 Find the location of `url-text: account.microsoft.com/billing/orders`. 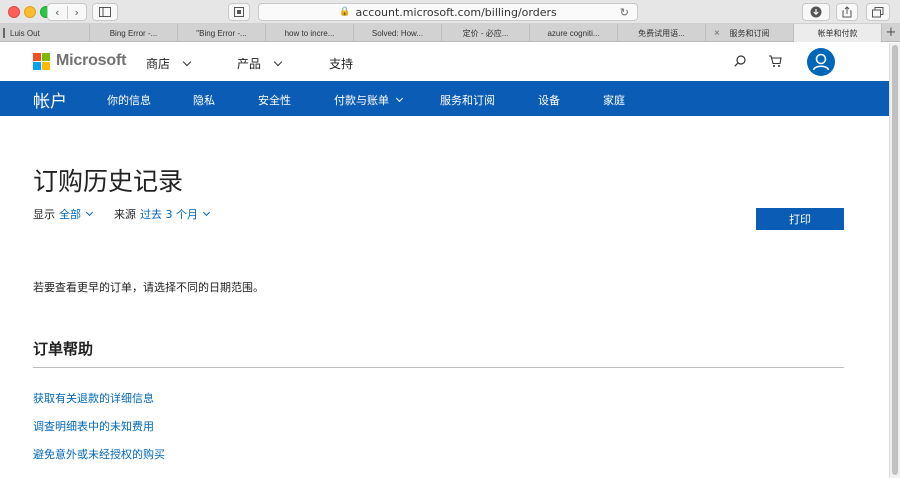

url-text: account.microsoft.com/billing/orders is located at coordinates (456, 12).